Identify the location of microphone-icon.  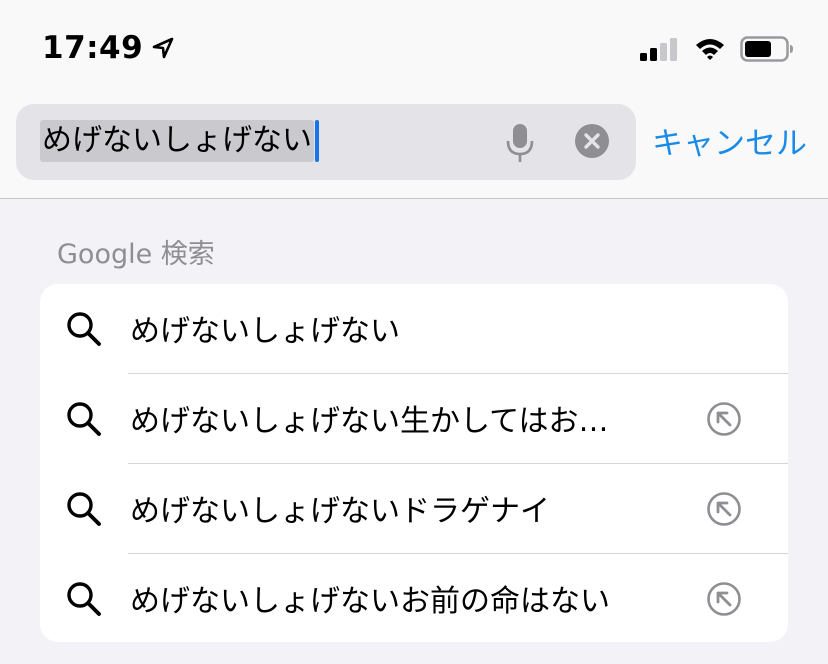
(520, 143).